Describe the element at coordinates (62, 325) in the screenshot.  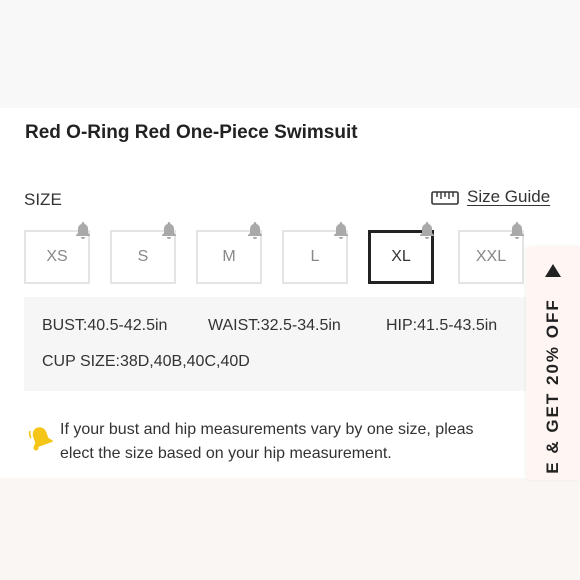
I see `bust-key: BUST` at that location.